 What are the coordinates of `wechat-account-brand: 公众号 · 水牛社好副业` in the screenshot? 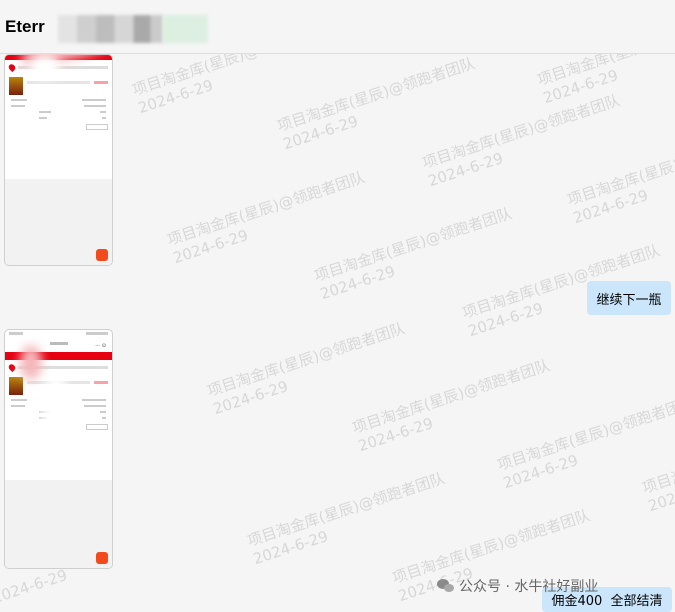 It's located at (517, 586).